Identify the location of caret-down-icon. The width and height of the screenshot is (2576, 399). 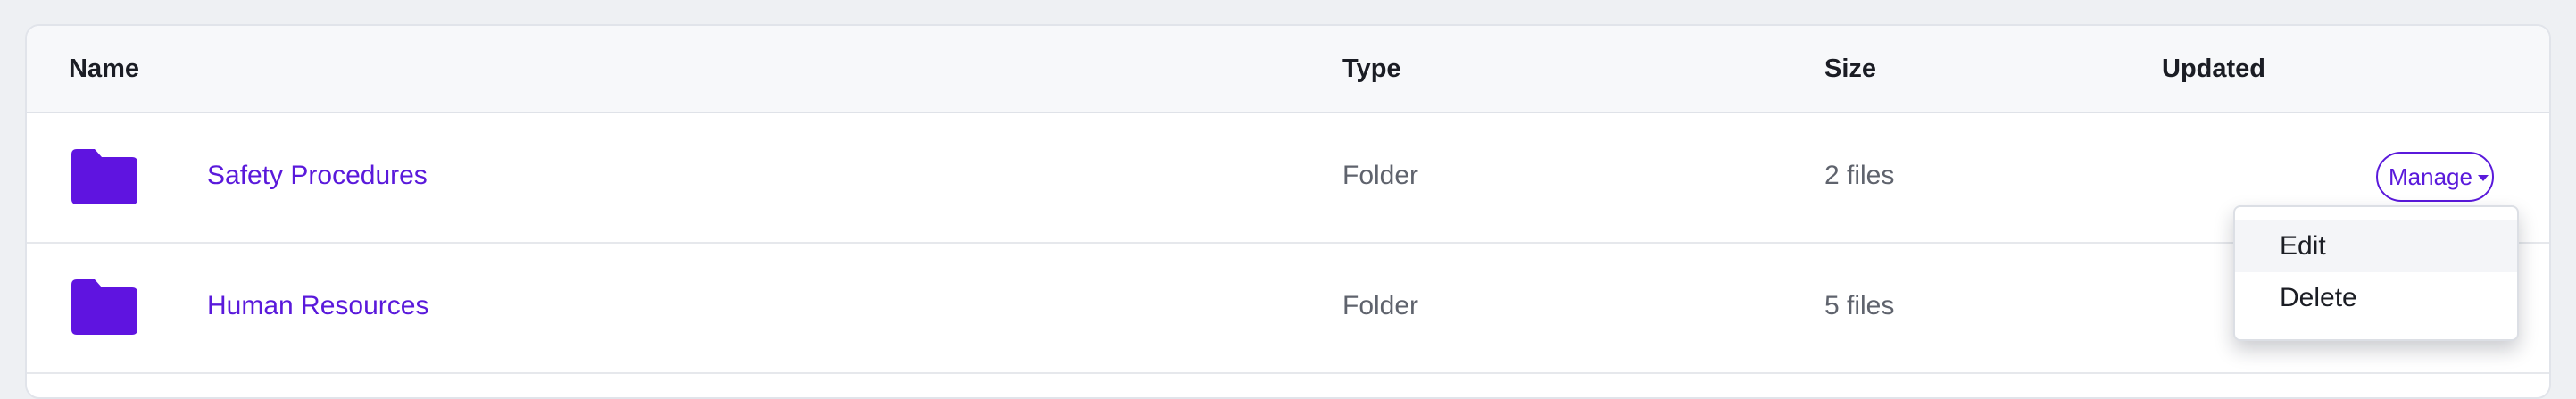
(2483, 177).